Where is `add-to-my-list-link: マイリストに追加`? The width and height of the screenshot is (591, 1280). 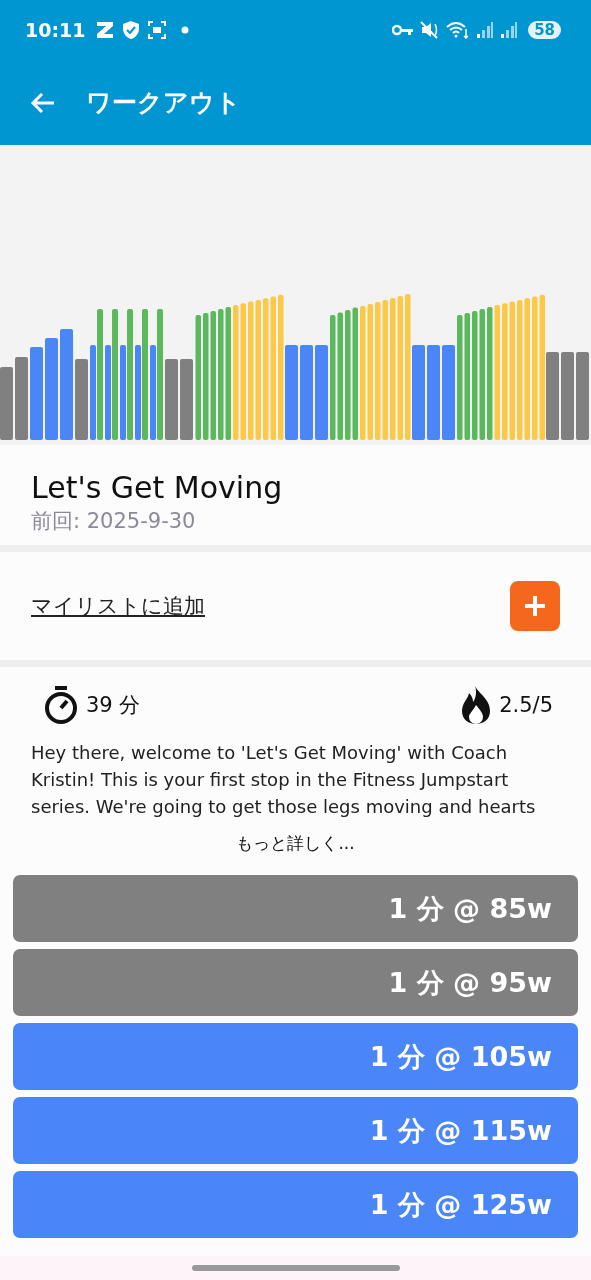
add-to-my-list-link: マイリストに追加 is located at coordinates (118, 606).